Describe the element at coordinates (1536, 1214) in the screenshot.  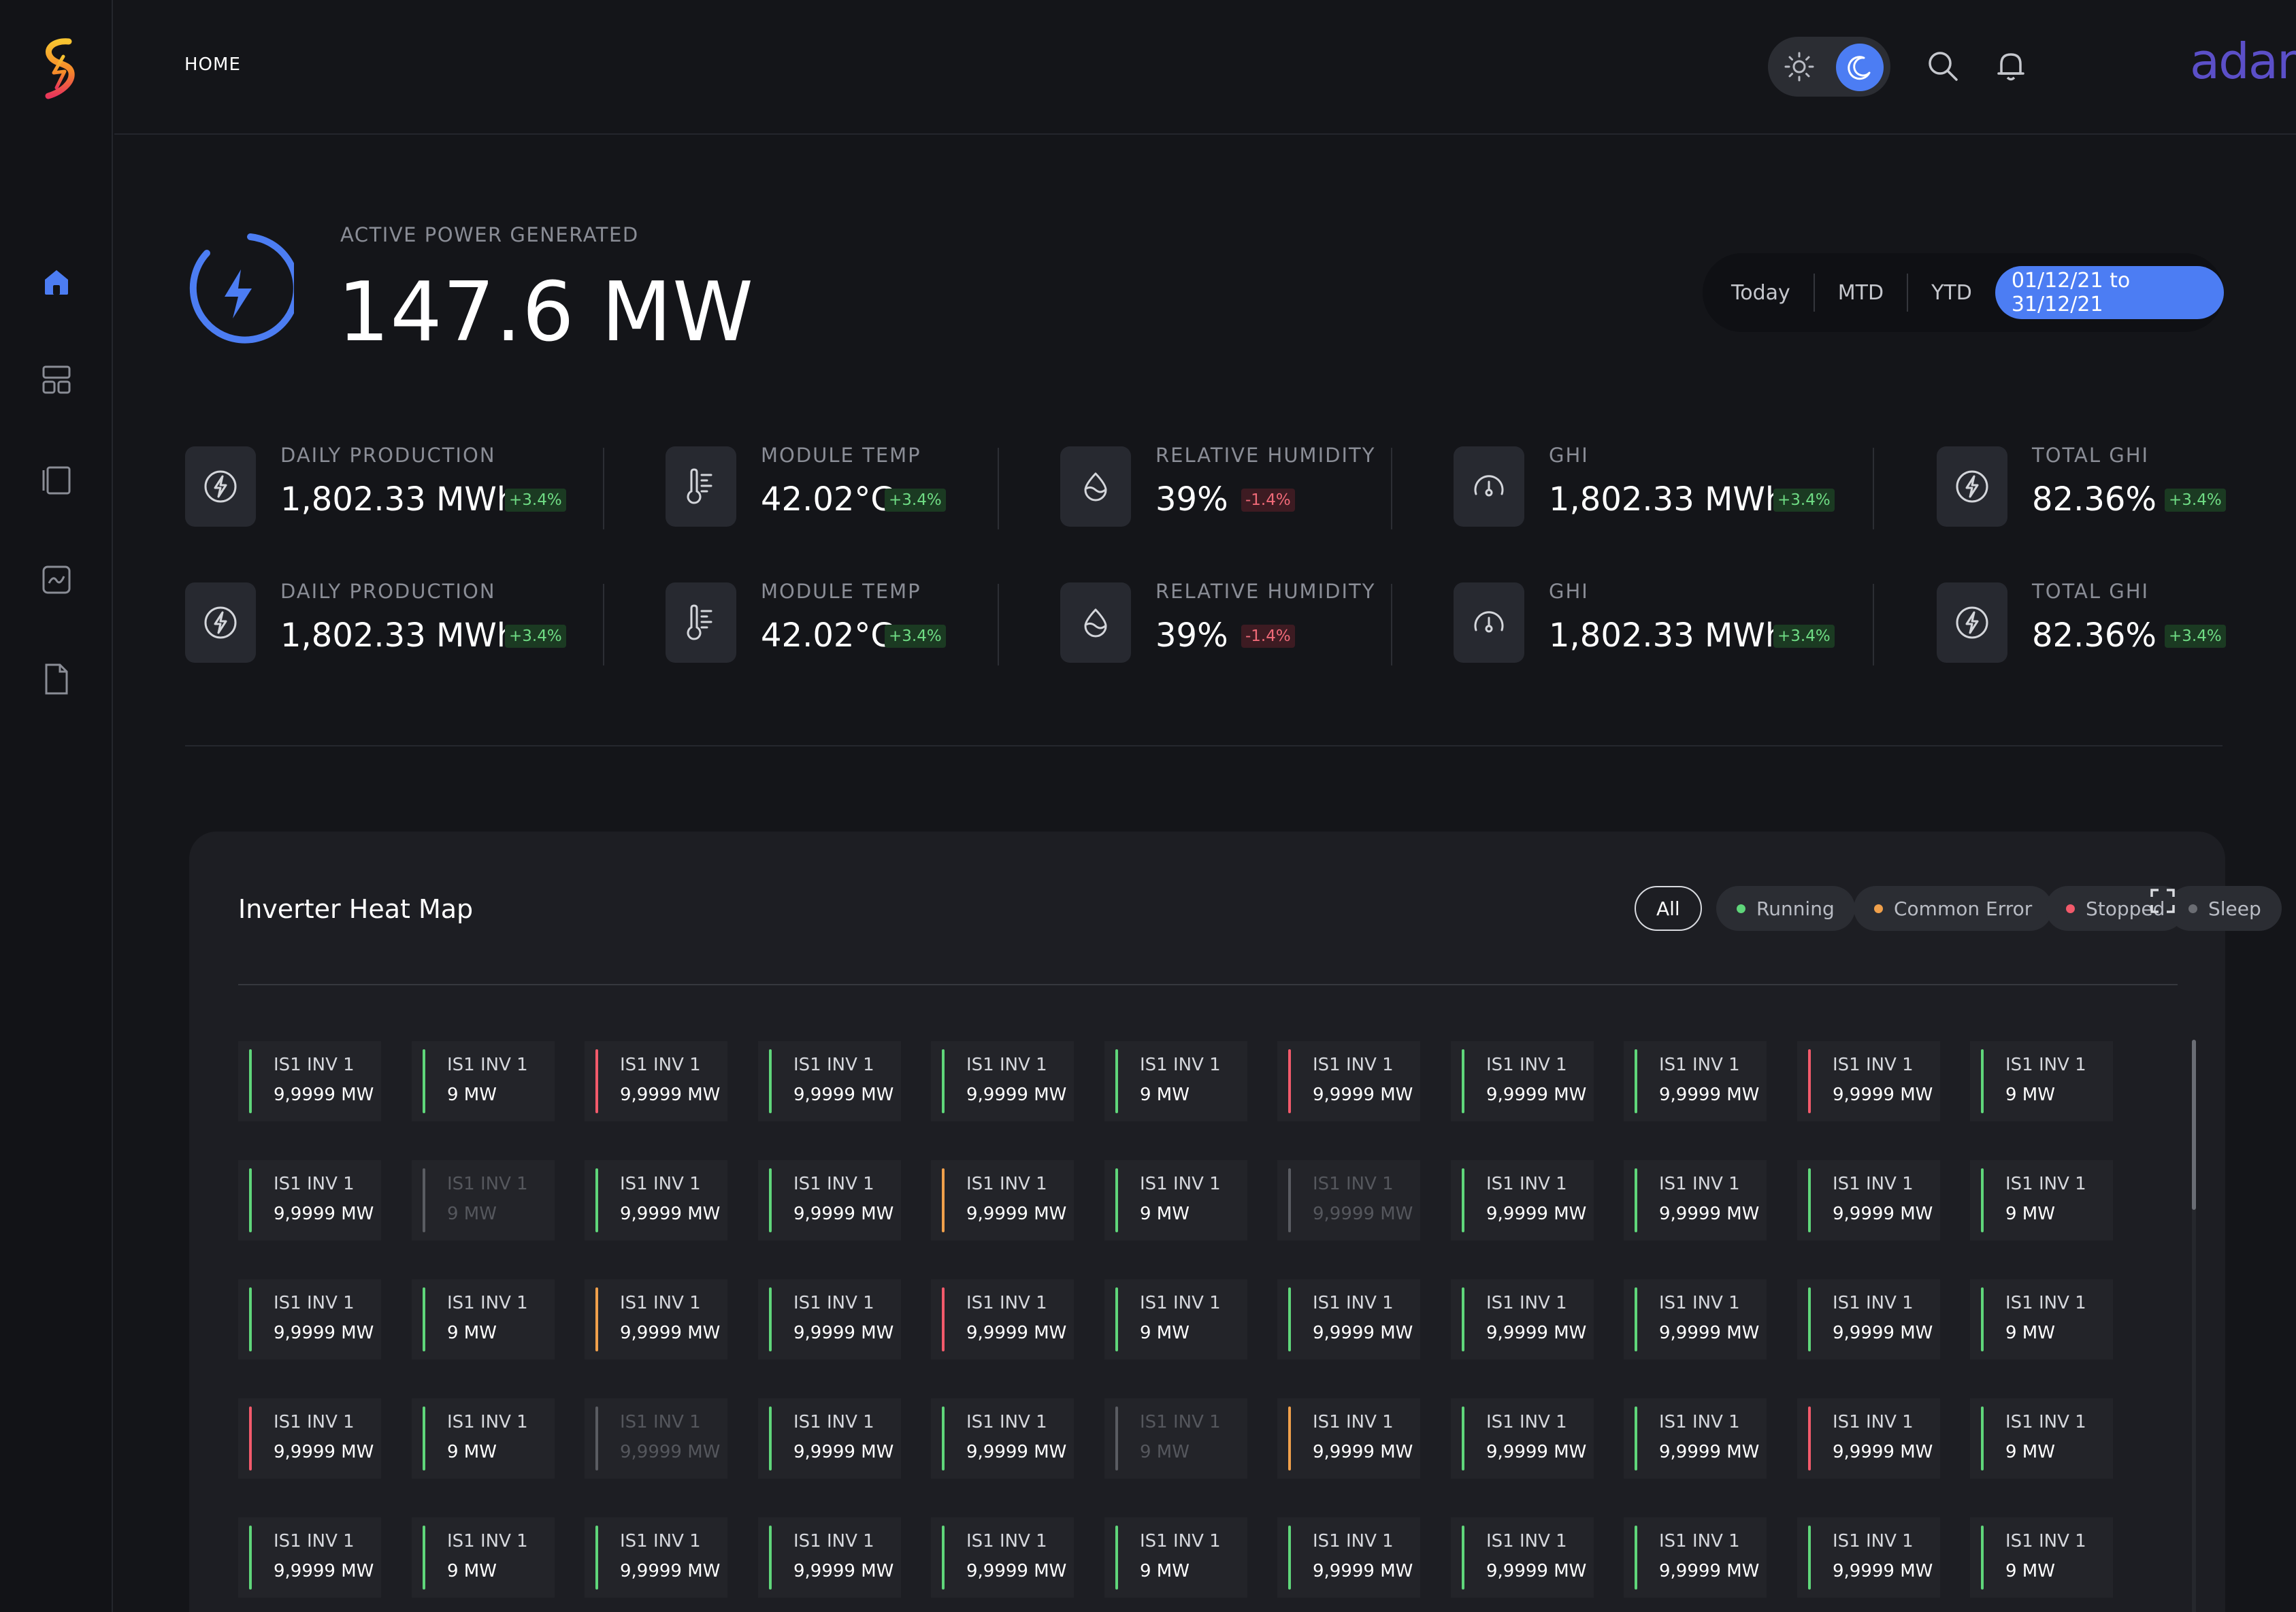
I see `inverter-power: 9,9999 MW` at that location.